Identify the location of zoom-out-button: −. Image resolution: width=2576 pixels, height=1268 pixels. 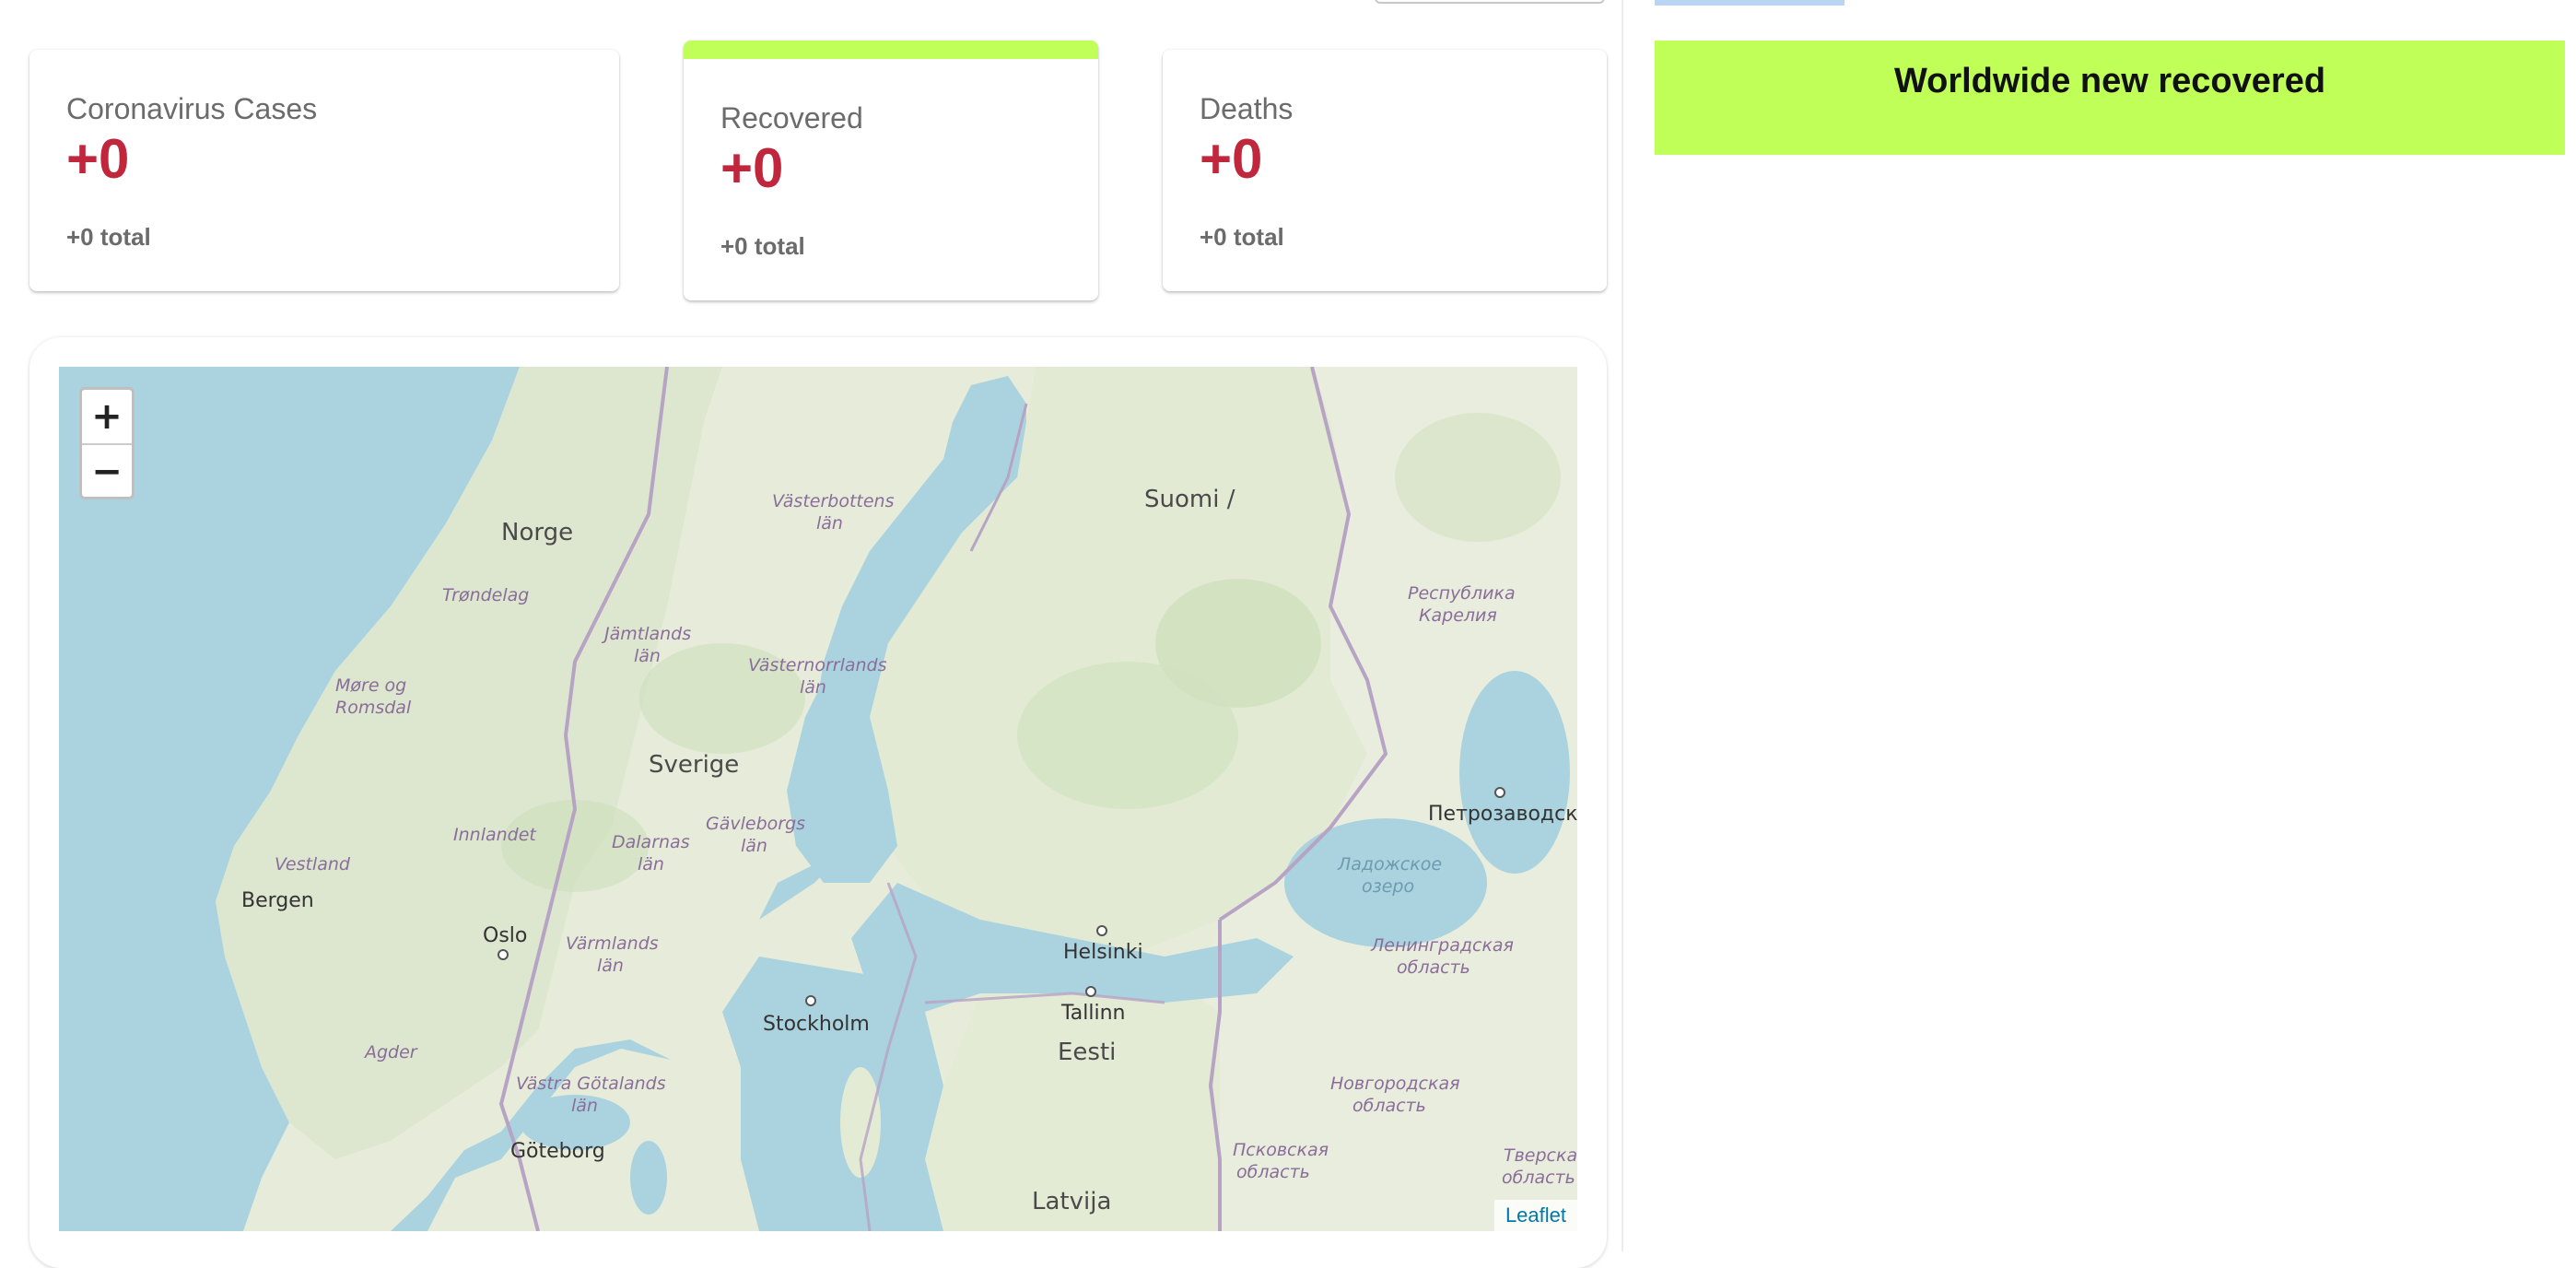
(107, 471).